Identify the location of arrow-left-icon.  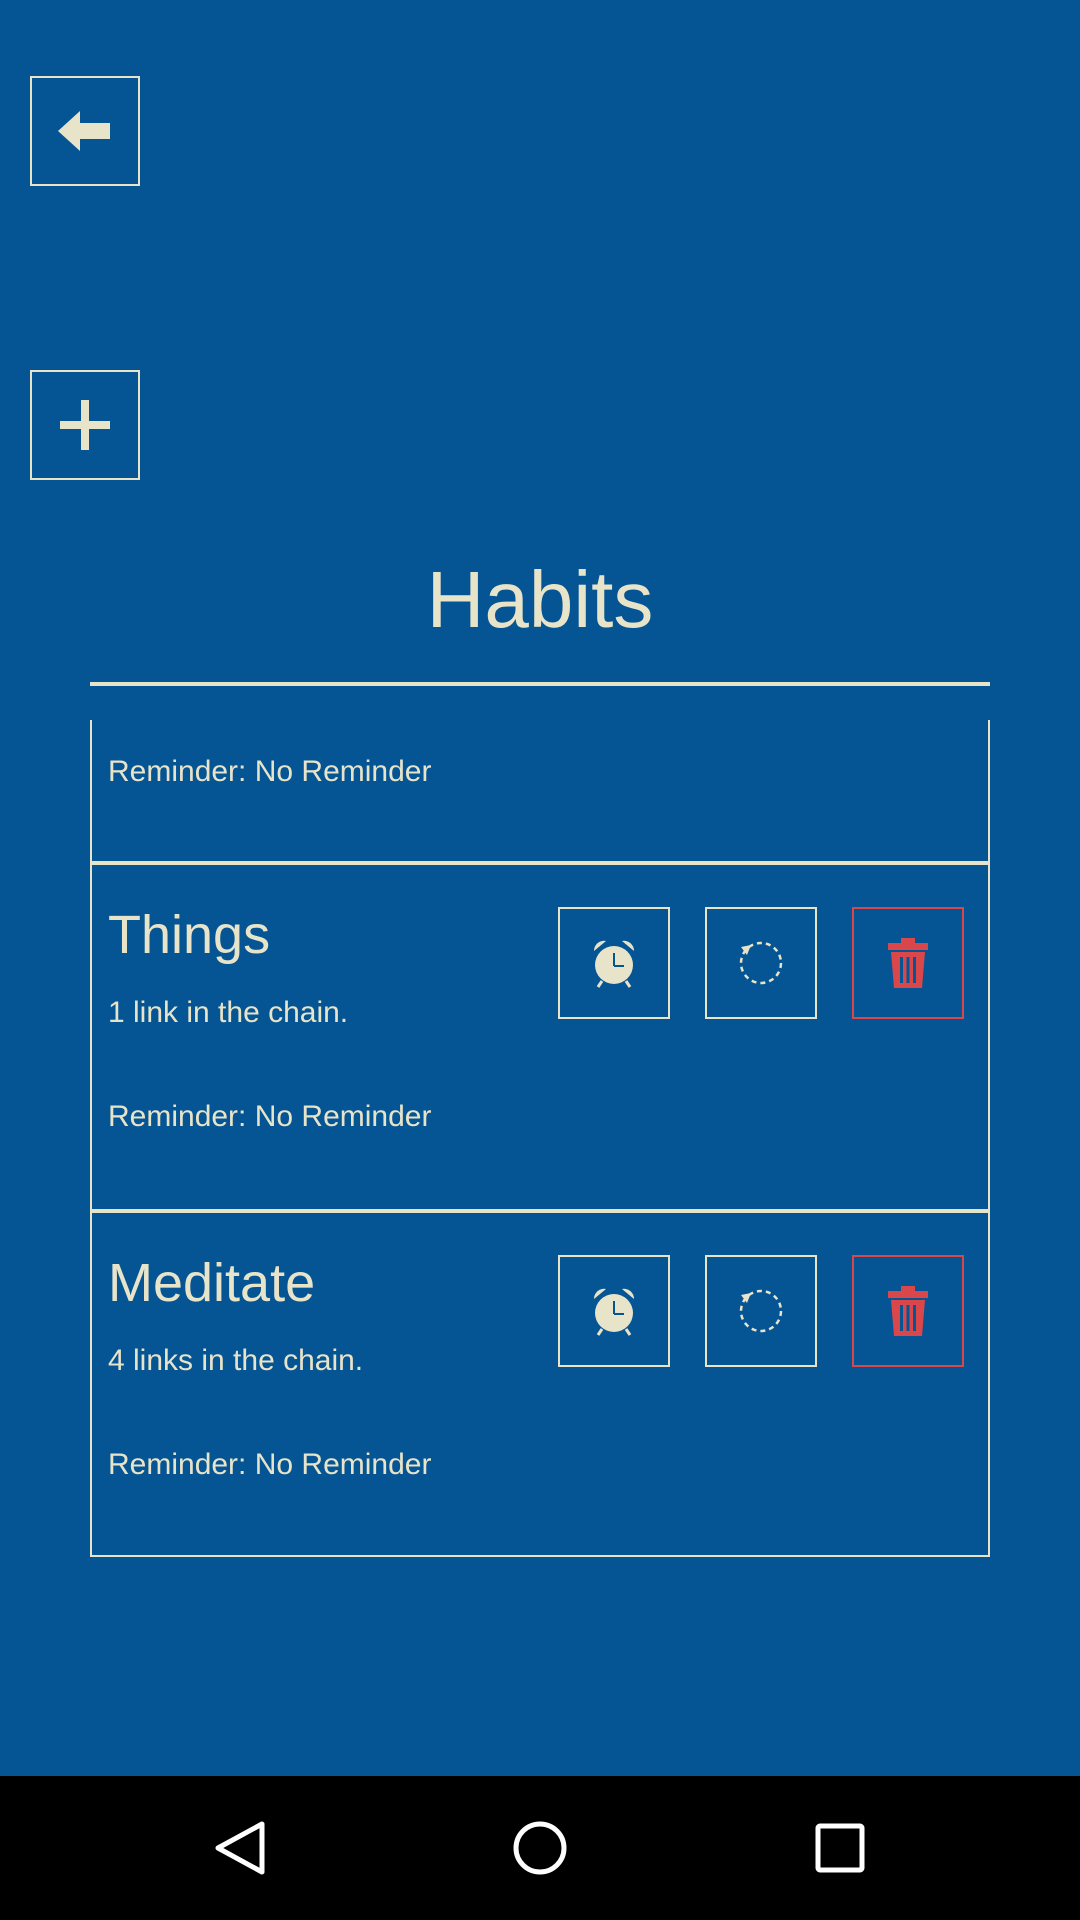
(84, 131).